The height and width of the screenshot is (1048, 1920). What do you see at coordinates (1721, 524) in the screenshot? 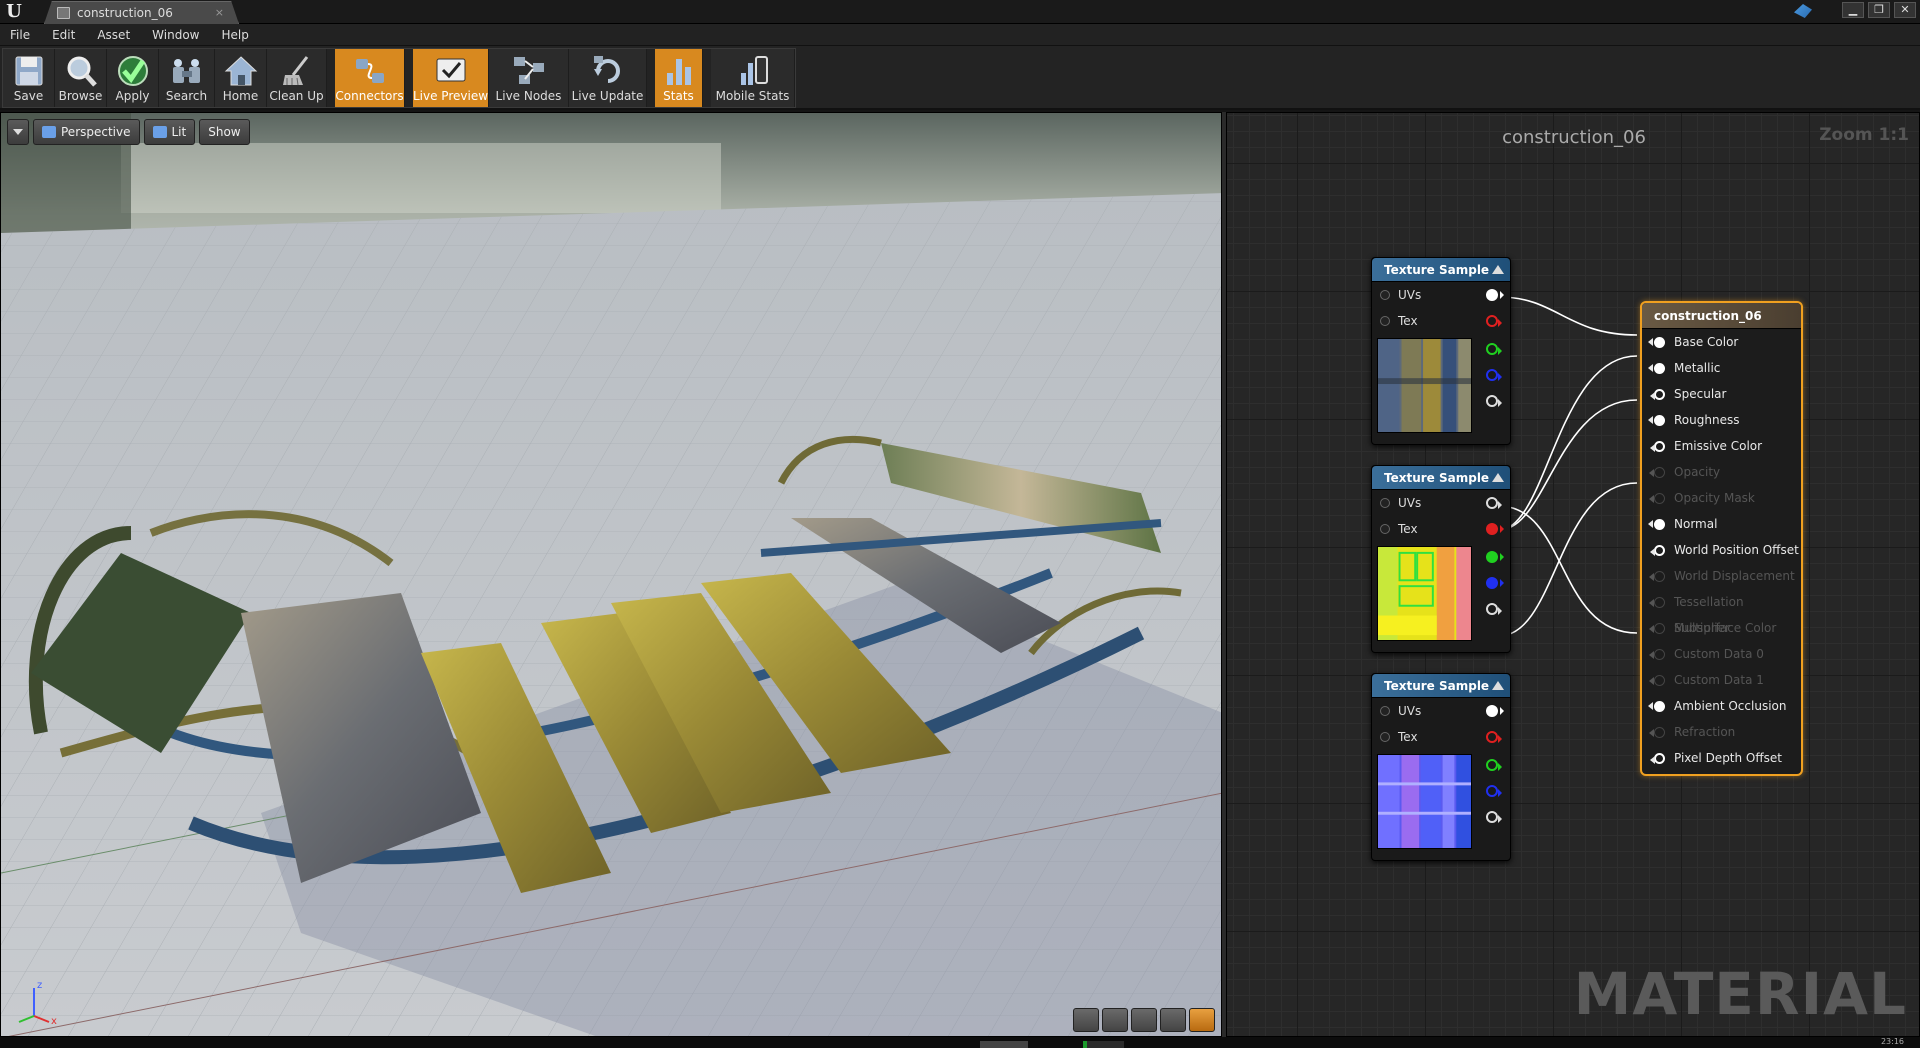
I see `result-pin-row: Normal` at bounding box center [1721, 524].